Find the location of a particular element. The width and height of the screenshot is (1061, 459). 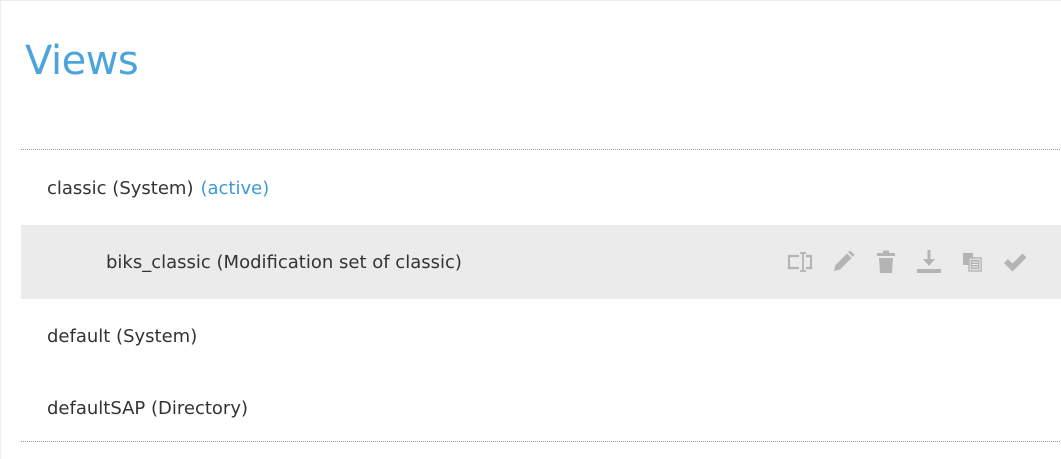

copy-icon is located at coordinates (972, 262).